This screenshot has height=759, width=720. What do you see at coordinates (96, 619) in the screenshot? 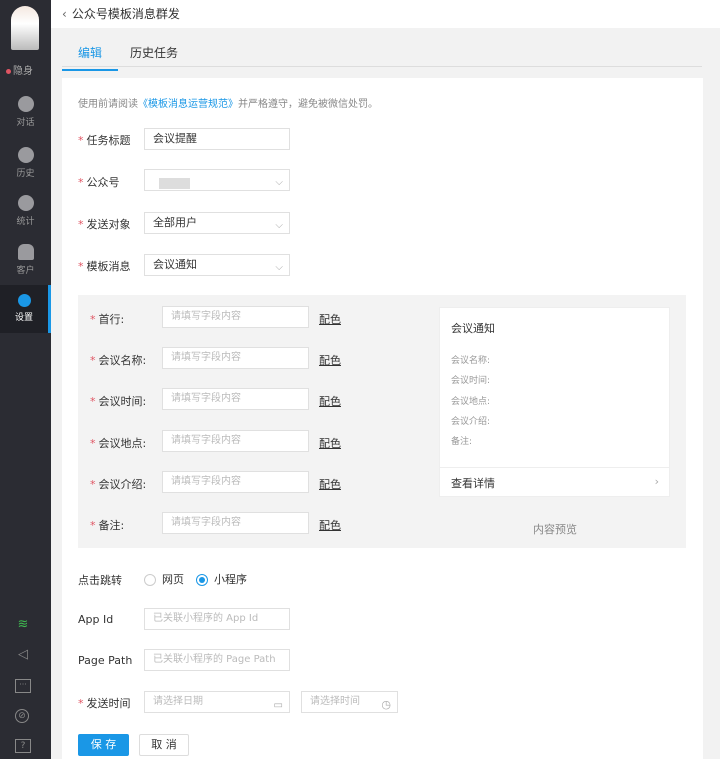
I see `app-id-label: App Id` at bounding box center [96, 619].